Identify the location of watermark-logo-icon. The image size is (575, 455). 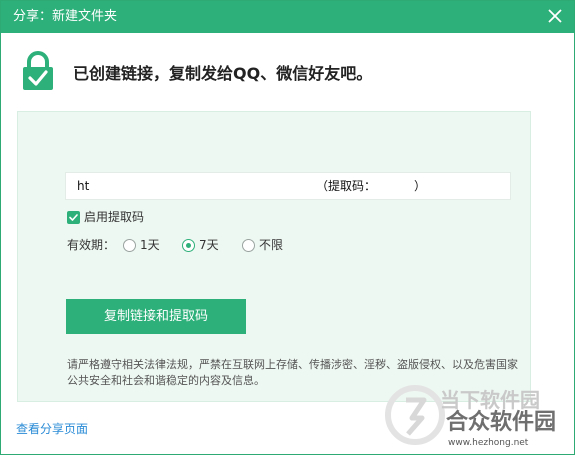
(415, 415).